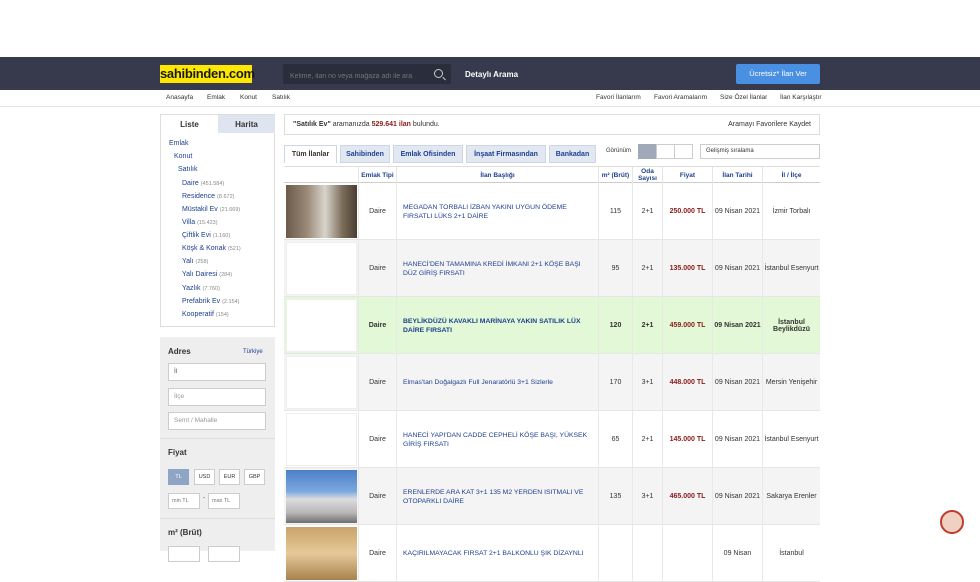  What do you see at coordinates (191, 288) in the screenshot?
I see `category-label: Yazlık` at bounding box center [191, 288].